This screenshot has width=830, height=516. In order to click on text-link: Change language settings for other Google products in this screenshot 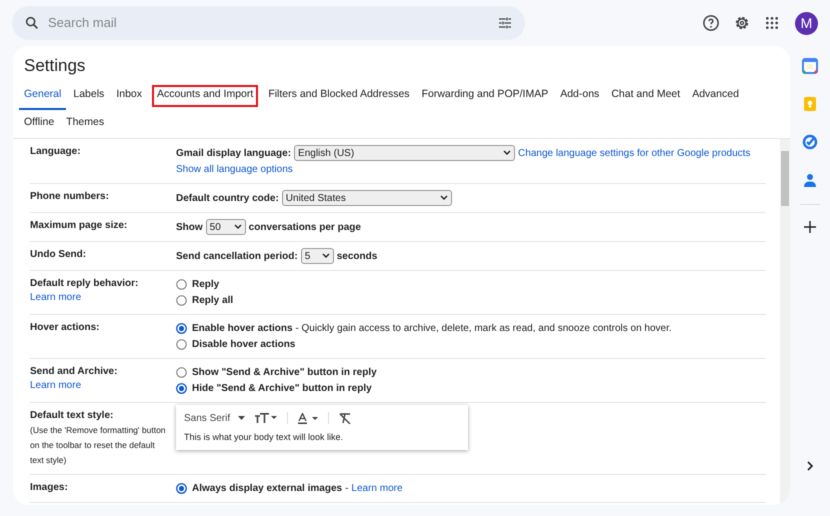, I will do `click(634, 153)`.